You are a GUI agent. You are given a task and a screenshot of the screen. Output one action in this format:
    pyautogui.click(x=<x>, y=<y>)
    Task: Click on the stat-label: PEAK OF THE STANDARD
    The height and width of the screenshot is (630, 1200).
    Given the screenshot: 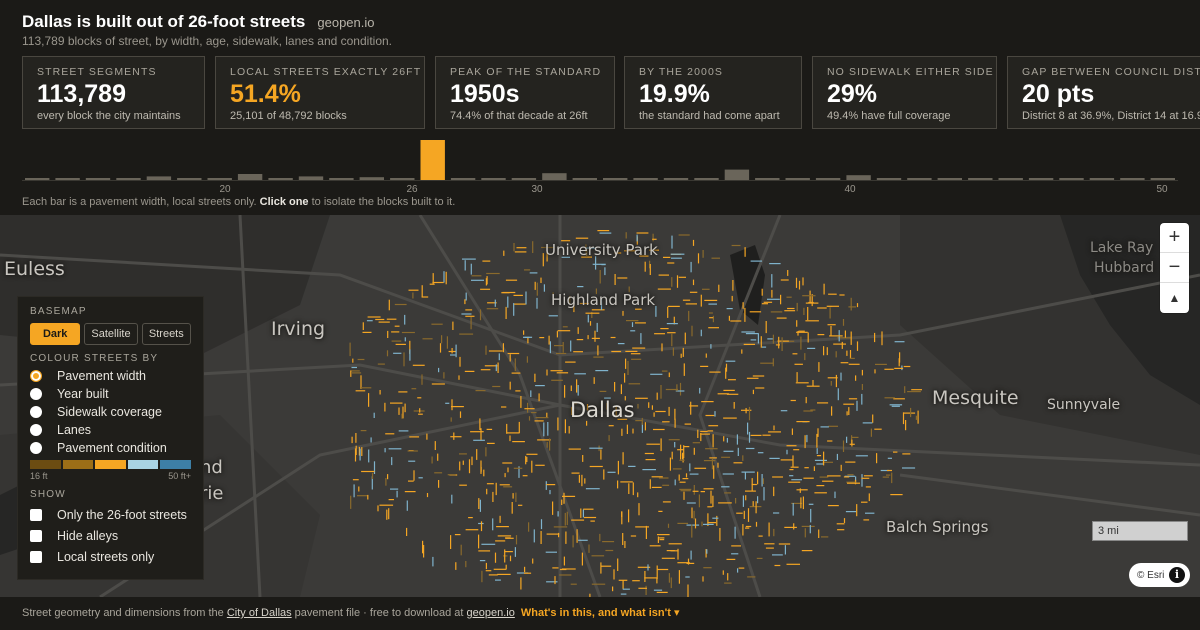 What is the action you would take?
    pyautogui.click(x=526, y=72)
    